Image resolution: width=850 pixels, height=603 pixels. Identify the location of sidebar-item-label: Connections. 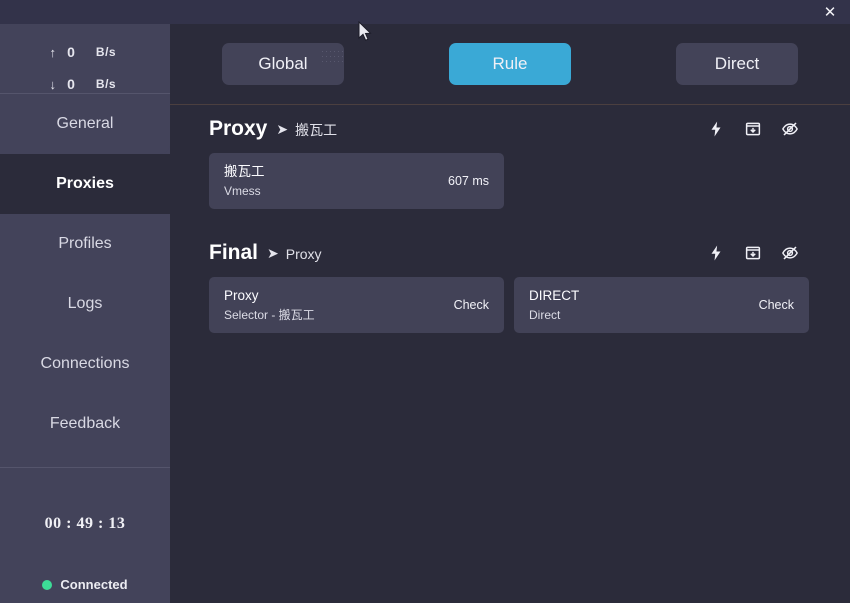
(85, 363).